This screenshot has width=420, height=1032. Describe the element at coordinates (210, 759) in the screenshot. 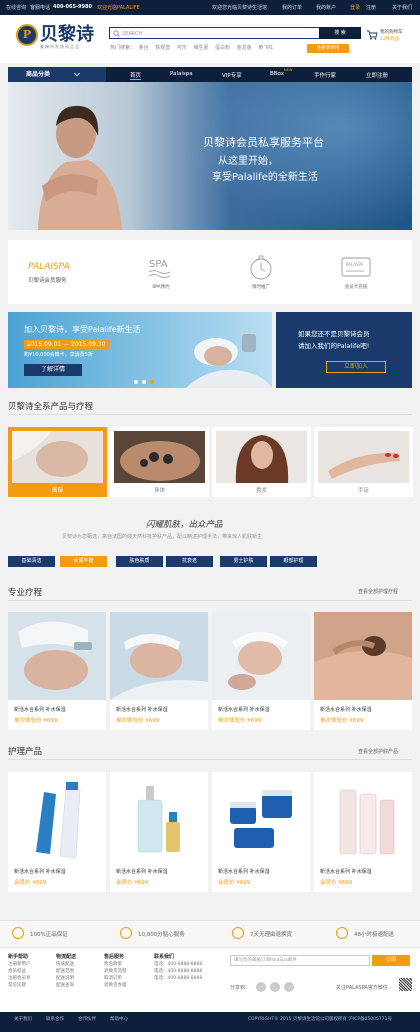

I see `products-divider` at that location.